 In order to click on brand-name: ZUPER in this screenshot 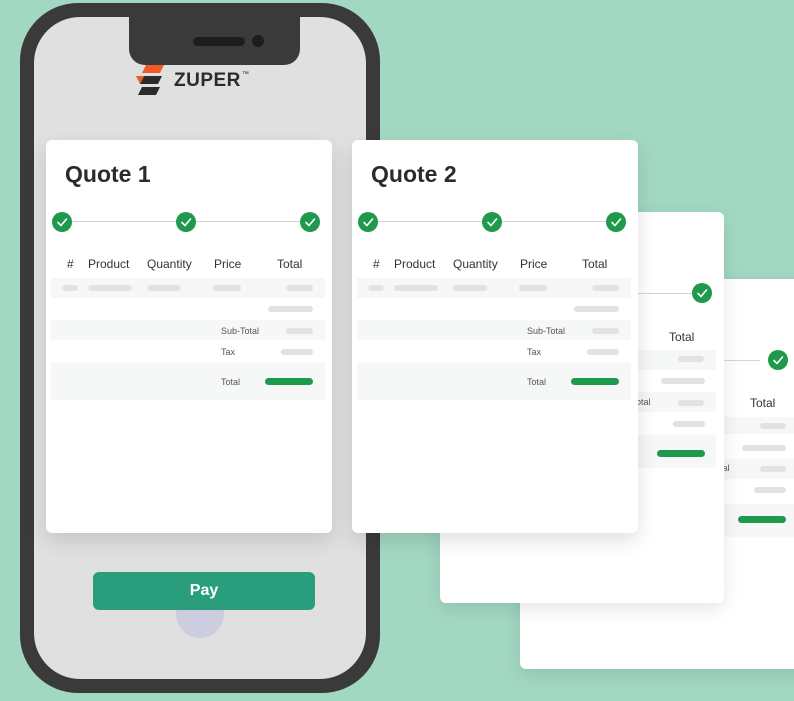, I will do `click(207, 80)`.